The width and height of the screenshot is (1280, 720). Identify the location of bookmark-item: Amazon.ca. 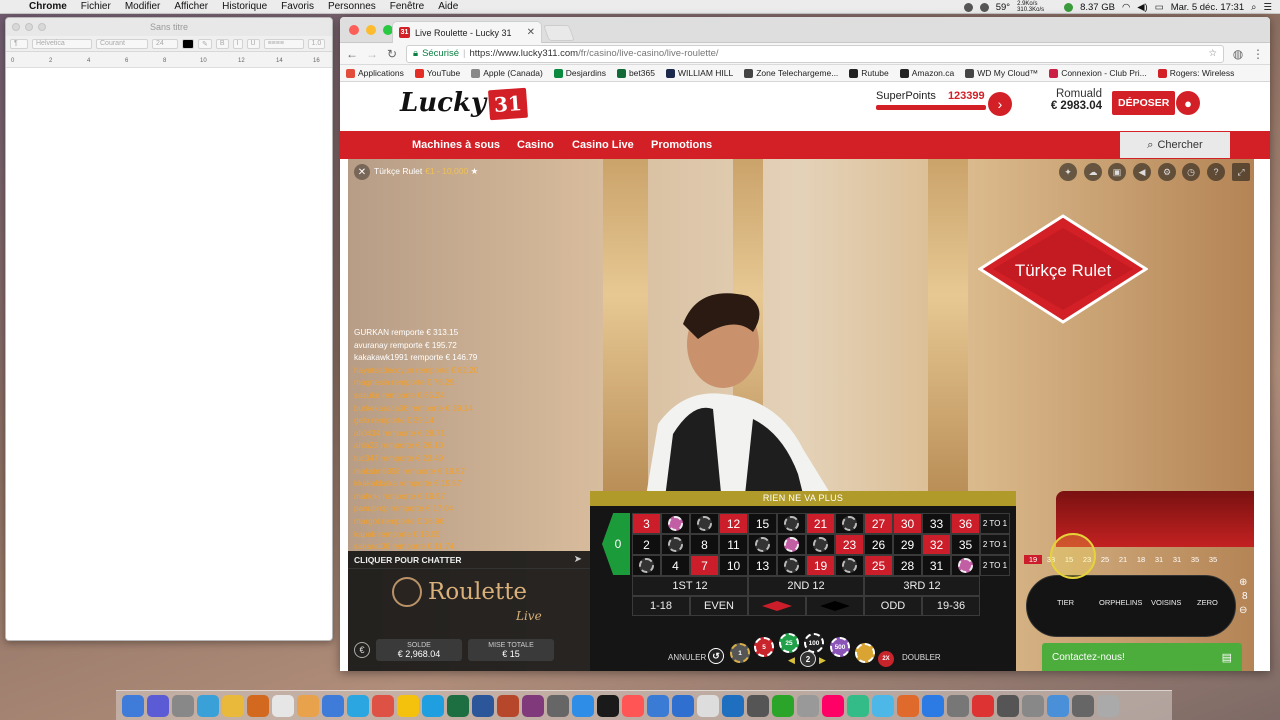
(926, 73).